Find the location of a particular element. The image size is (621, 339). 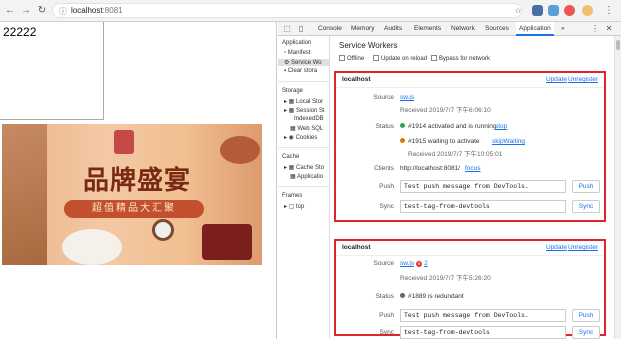

close-icon: ✕ is located at coordinates (609, 29).